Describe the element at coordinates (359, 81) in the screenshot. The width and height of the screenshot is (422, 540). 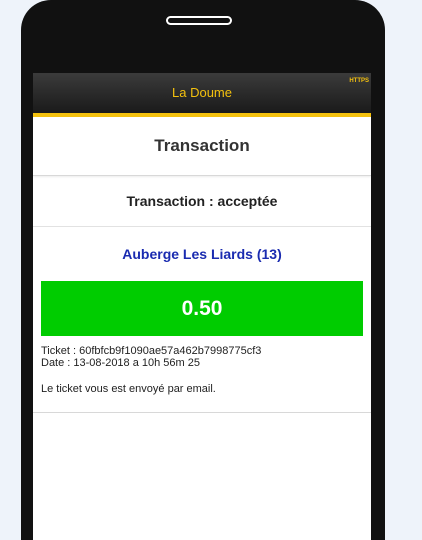
I see `https-badge: HTTPS` at that location.